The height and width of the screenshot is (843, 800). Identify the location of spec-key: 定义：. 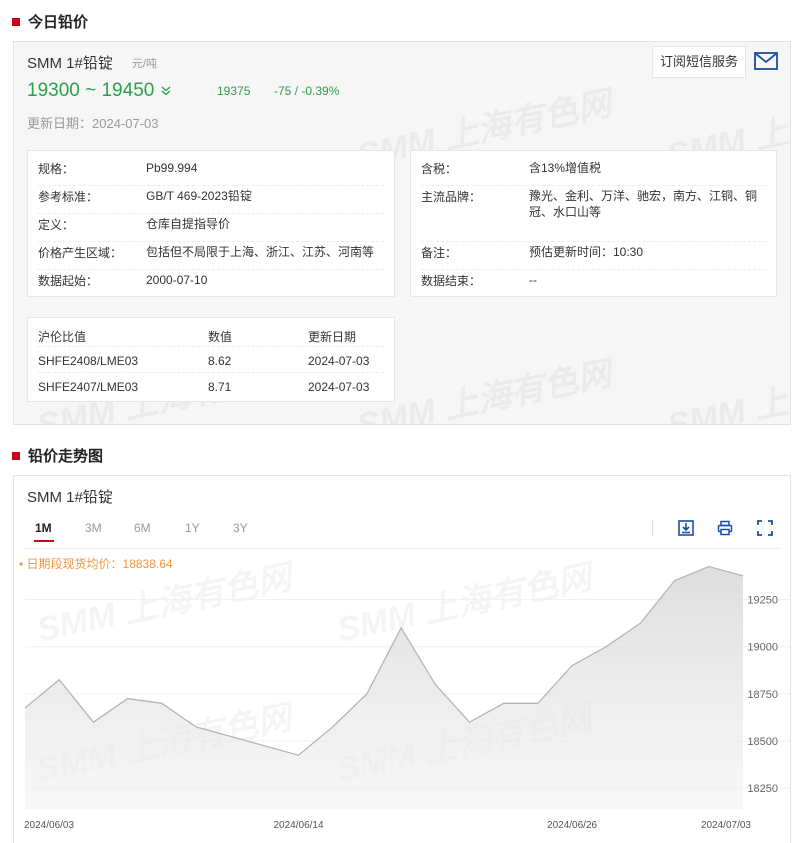
(56, 225).